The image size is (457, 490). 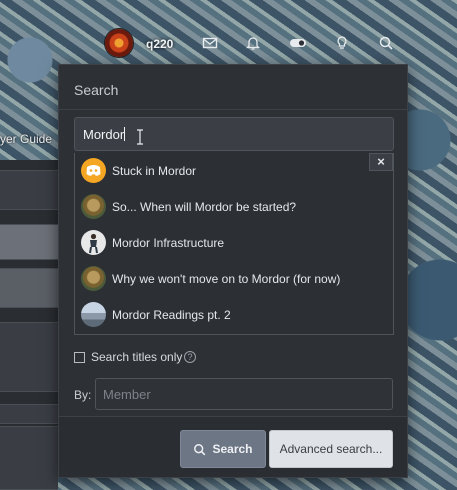 I want to click on help-icon: ?, so click(x=190, y=357).